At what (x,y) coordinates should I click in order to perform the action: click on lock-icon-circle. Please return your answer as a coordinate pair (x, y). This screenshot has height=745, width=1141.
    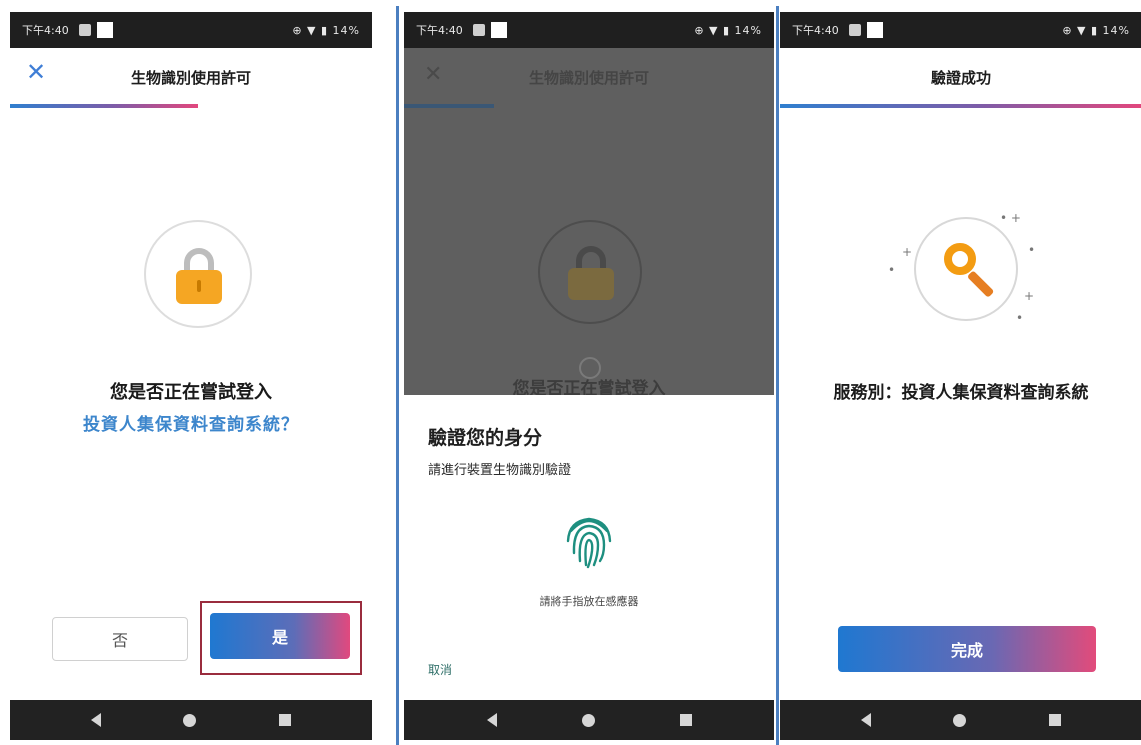
    Looking at the image, I should click on (198, 274).